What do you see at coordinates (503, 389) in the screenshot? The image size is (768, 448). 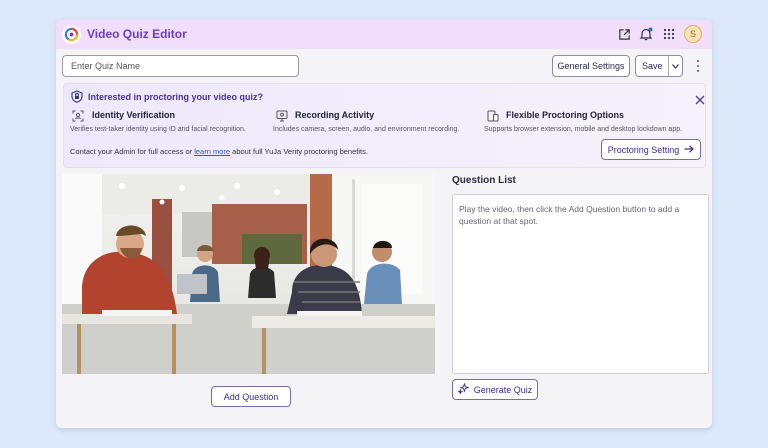 I see `generate-quiz-label: Generate Quiz` at bounding box center [503, 389].